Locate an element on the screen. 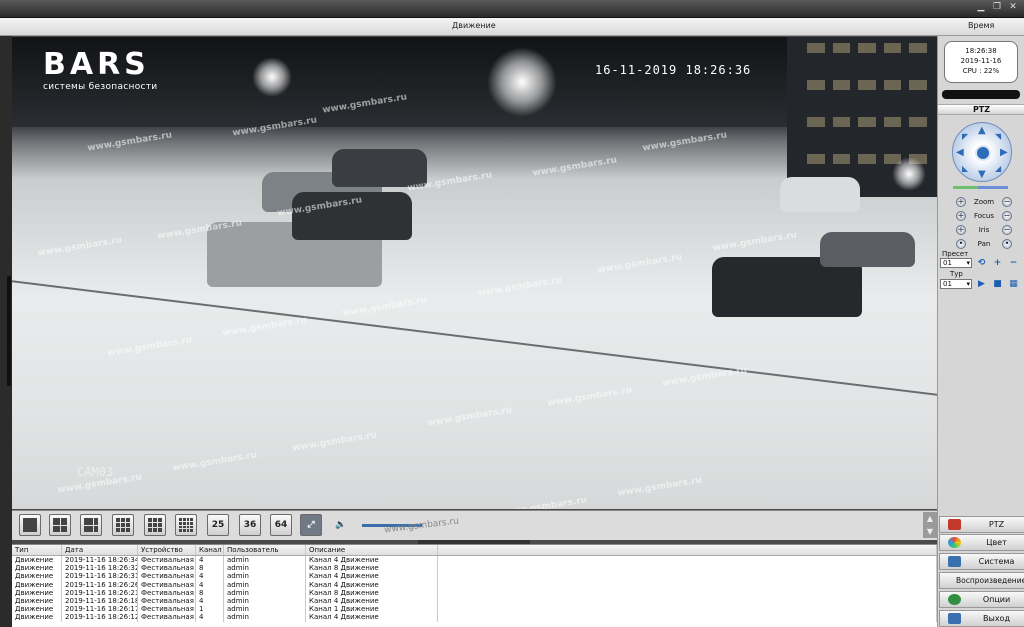  arrow-down-icon: ▼ is located at coordinates (982, 175).